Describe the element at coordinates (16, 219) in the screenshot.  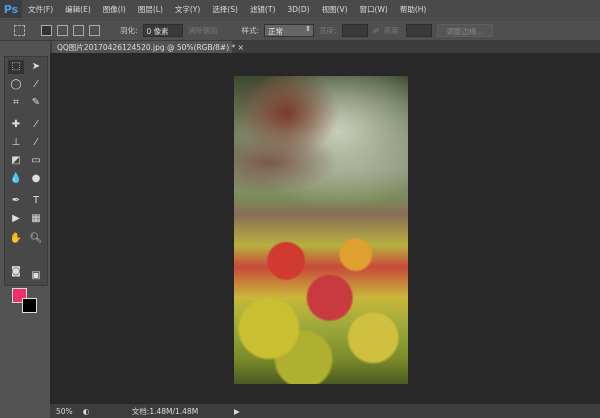
I see `path-select-icon: ▶` at that location.